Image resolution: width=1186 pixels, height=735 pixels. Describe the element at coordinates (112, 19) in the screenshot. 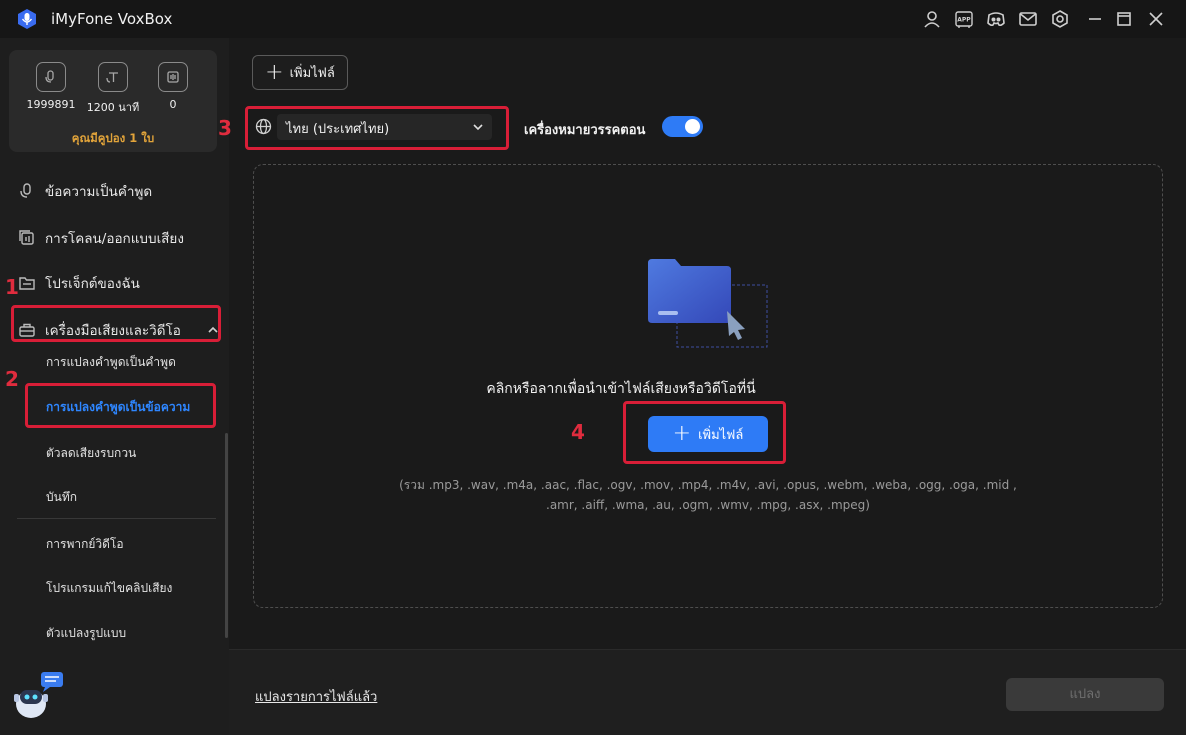

I see `app-title: iMyFone VoxBox` at that location.